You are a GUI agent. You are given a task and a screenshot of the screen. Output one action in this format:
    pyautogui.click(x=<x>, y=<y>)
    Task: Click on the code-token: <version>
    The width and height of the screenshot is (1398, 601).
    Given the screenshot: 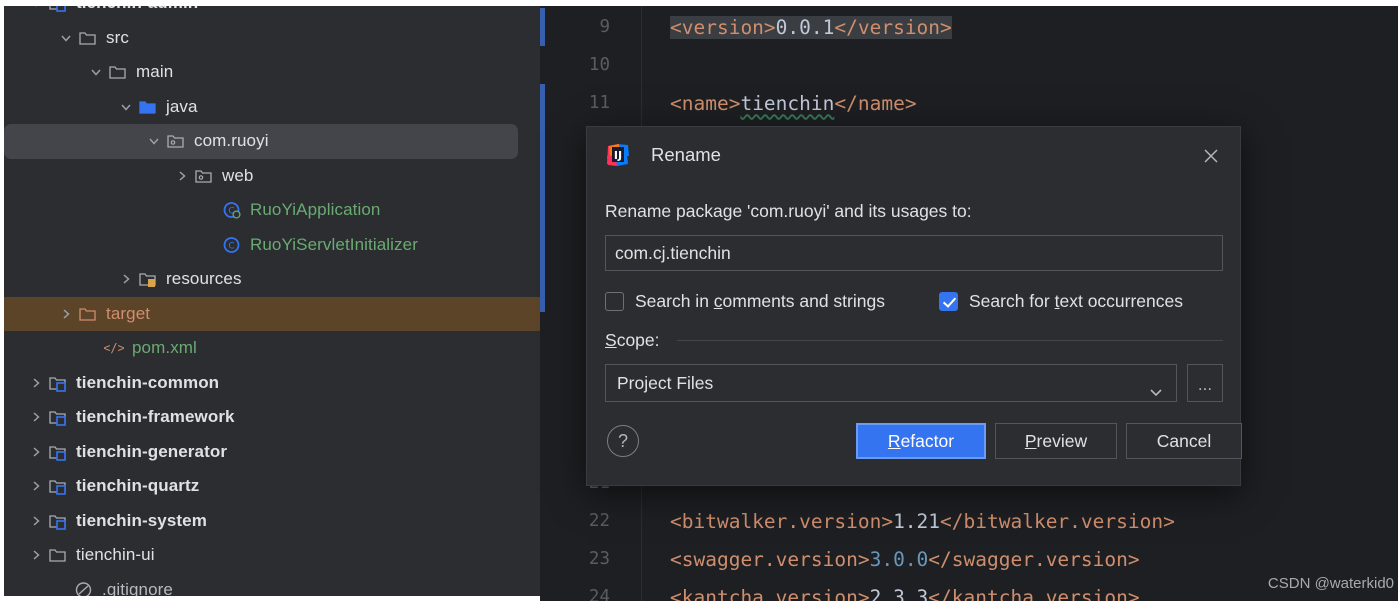 What is the action you would take?
    pyautogui.click(x=723, y=27)
    